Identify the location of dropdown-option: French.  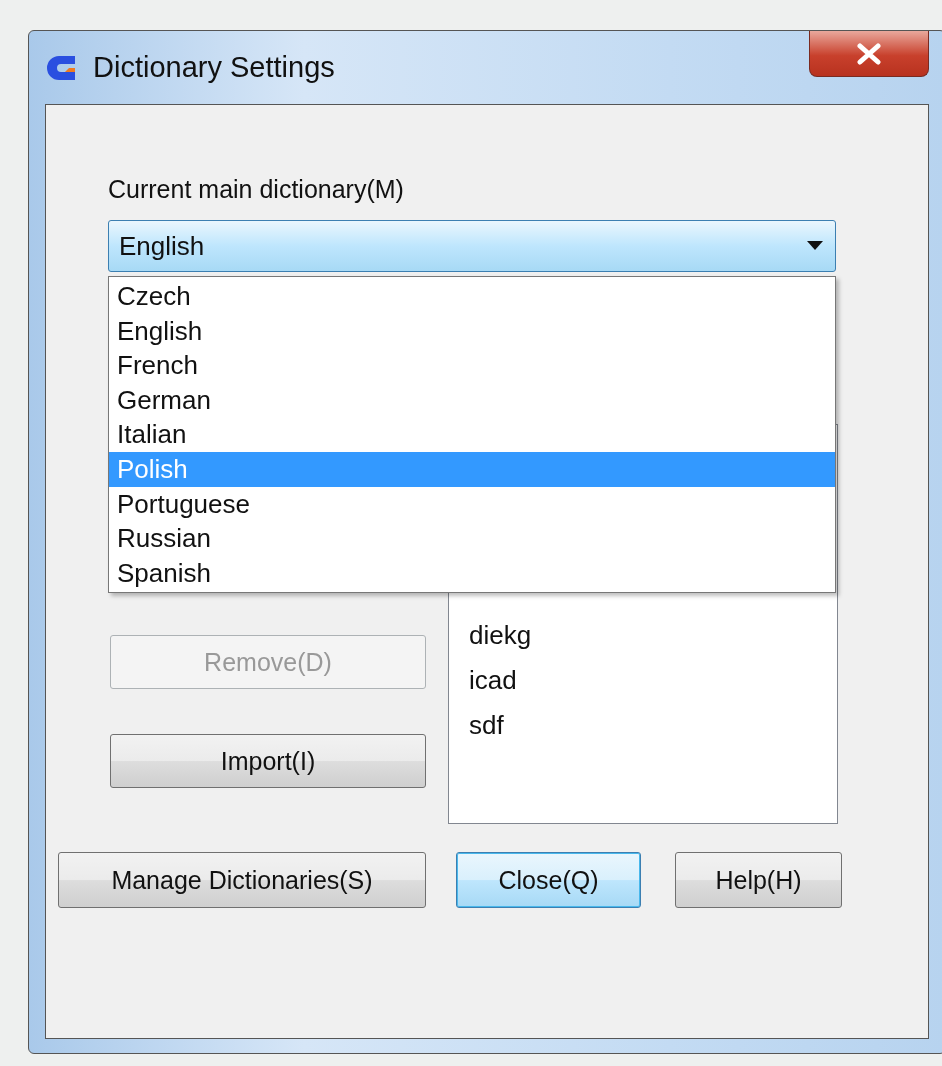
(472, 365).